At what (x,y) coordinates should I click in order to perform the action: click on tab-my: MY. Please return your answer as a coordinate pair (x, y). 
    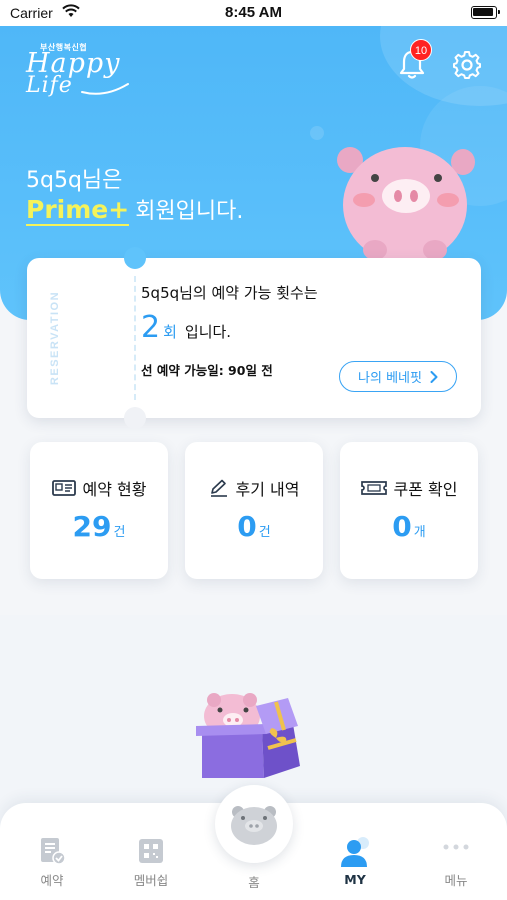
    Looking at the image, I should click on (355, 862).